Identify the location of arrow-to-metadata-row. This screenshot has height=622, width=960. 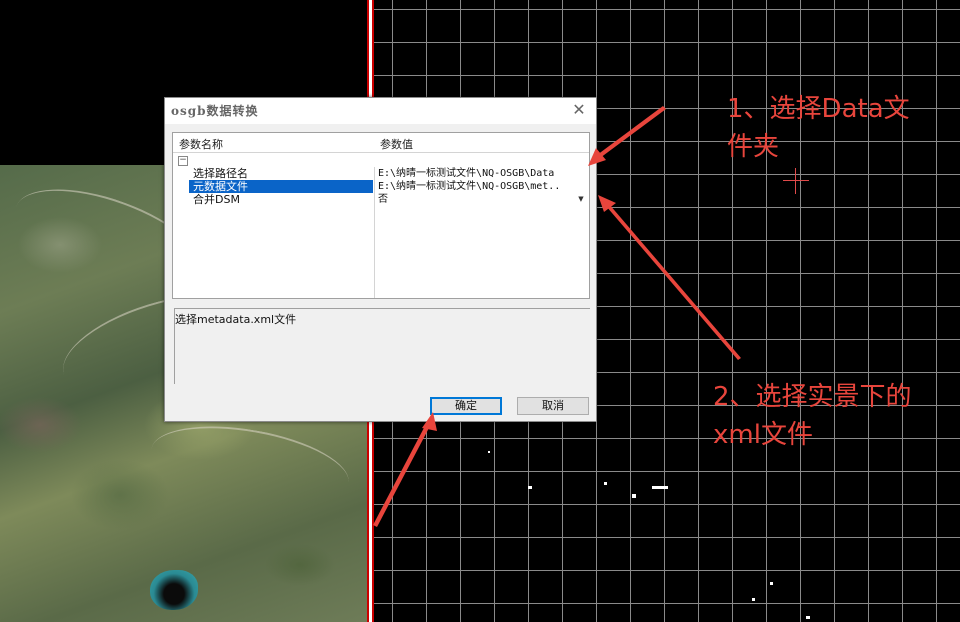
(673, 282).